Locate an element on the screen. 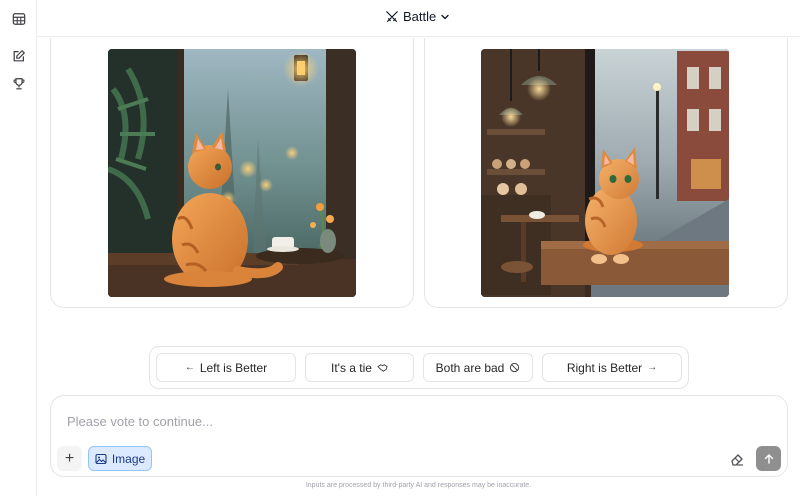 The image size is (800, 496). mode-label: Battle is located at coordinates (420, 16).